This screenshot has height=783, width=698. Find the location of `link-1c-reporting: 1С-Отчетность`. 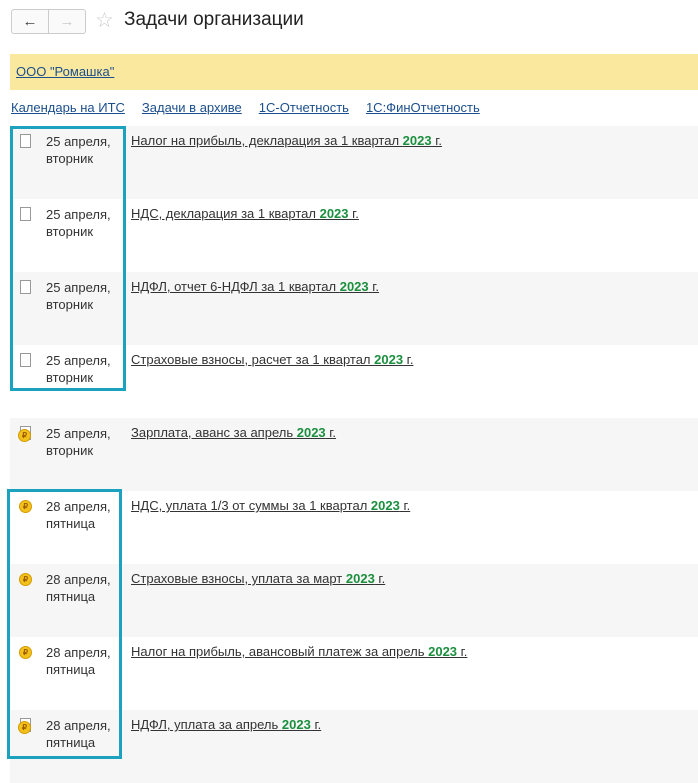

link-1c-reporting: 1С-Отчетность is located at coordinates (304, 107).